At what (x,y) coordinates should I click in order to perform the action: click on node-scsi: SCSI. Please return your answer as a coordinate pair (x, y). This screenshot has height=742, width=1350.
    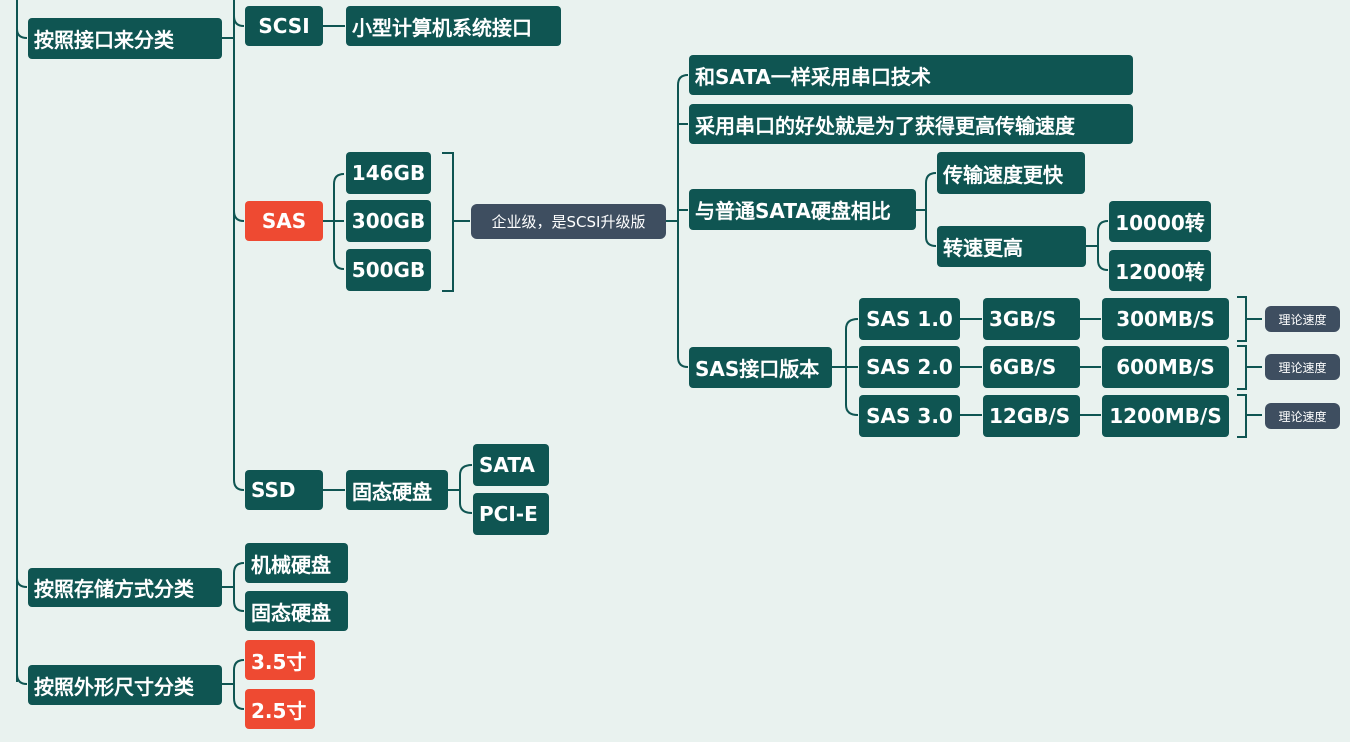
    Looking at the image, I should click on (284, 26).